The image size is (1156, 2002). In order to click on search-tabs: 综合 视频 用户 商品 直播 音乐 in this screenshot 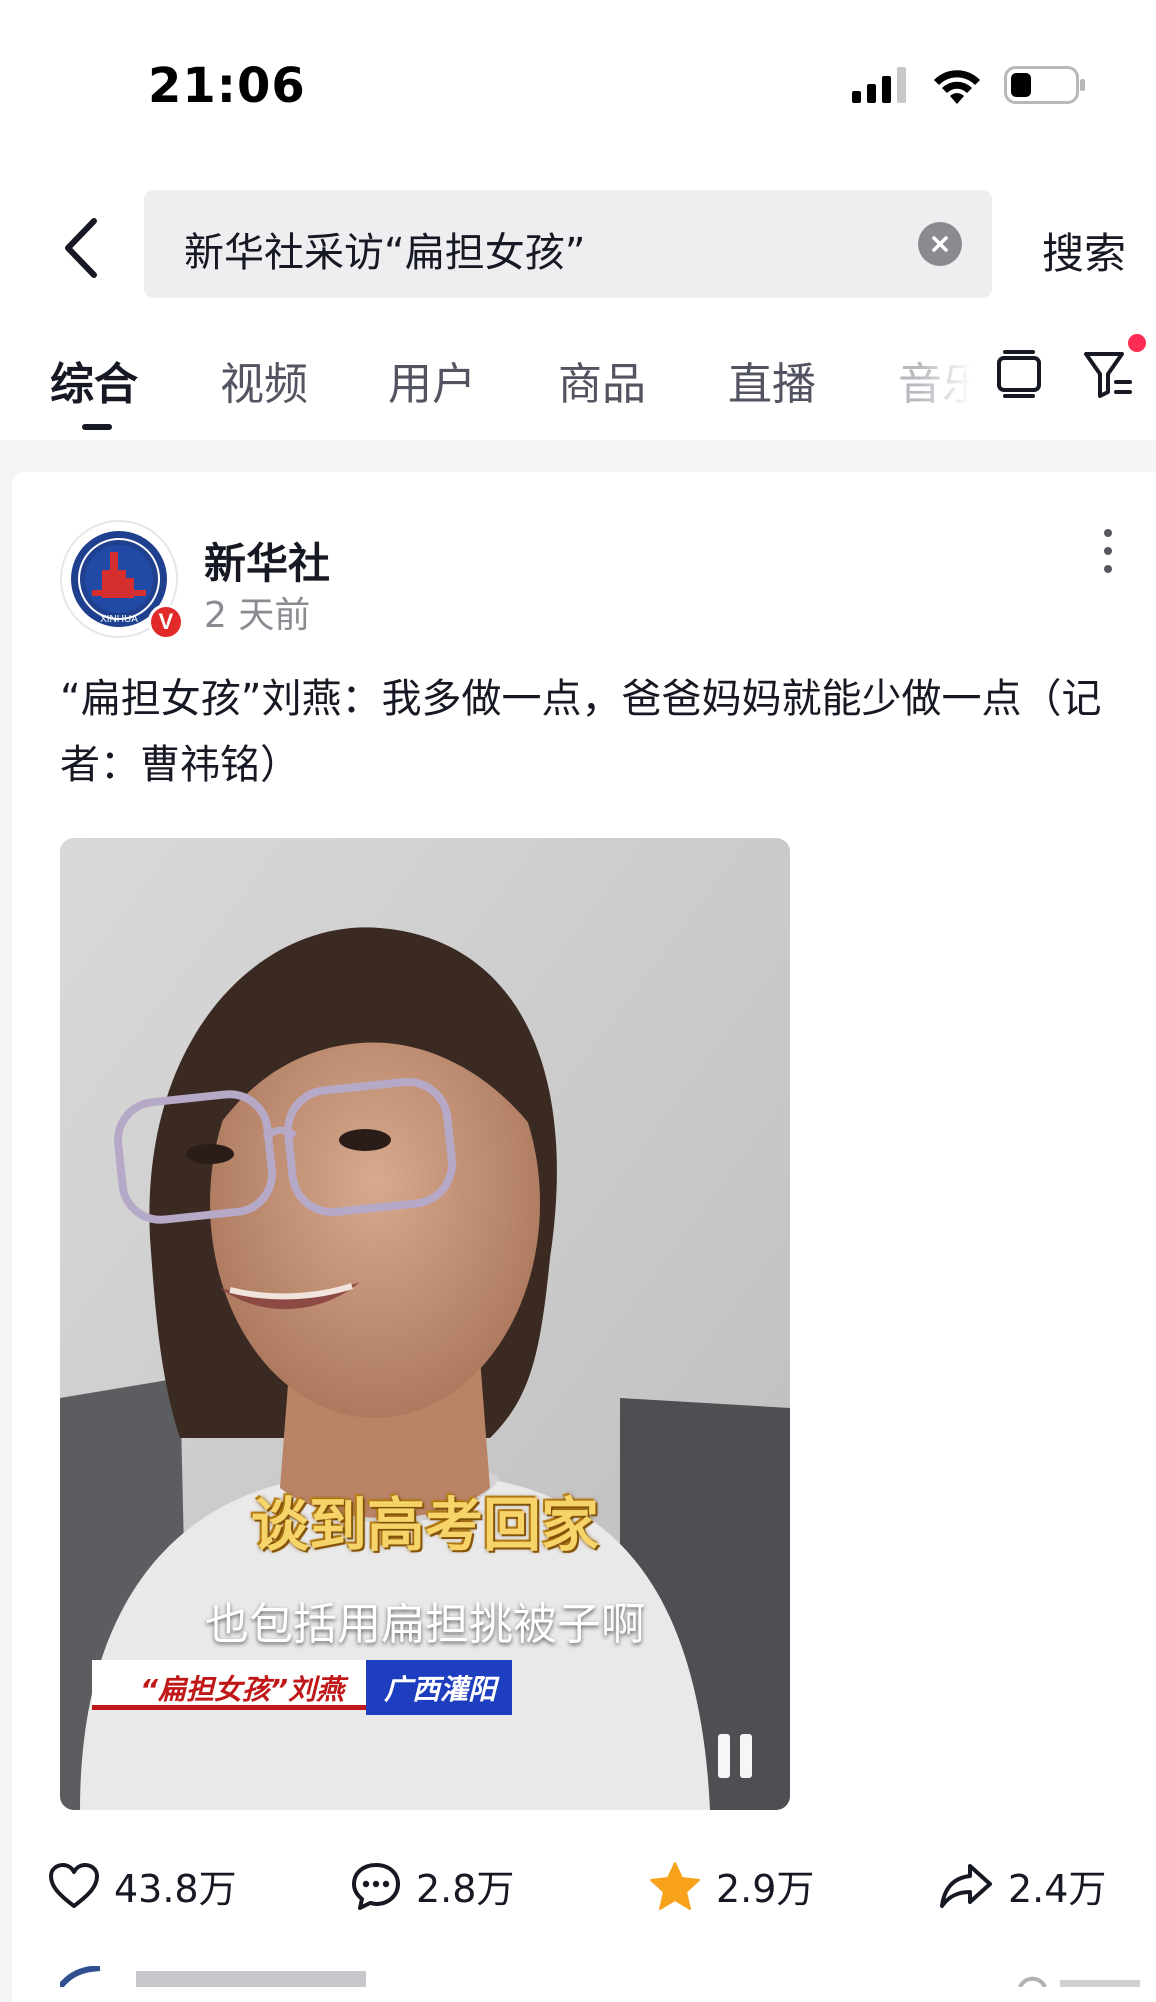, I will do `click(578, 375)`.